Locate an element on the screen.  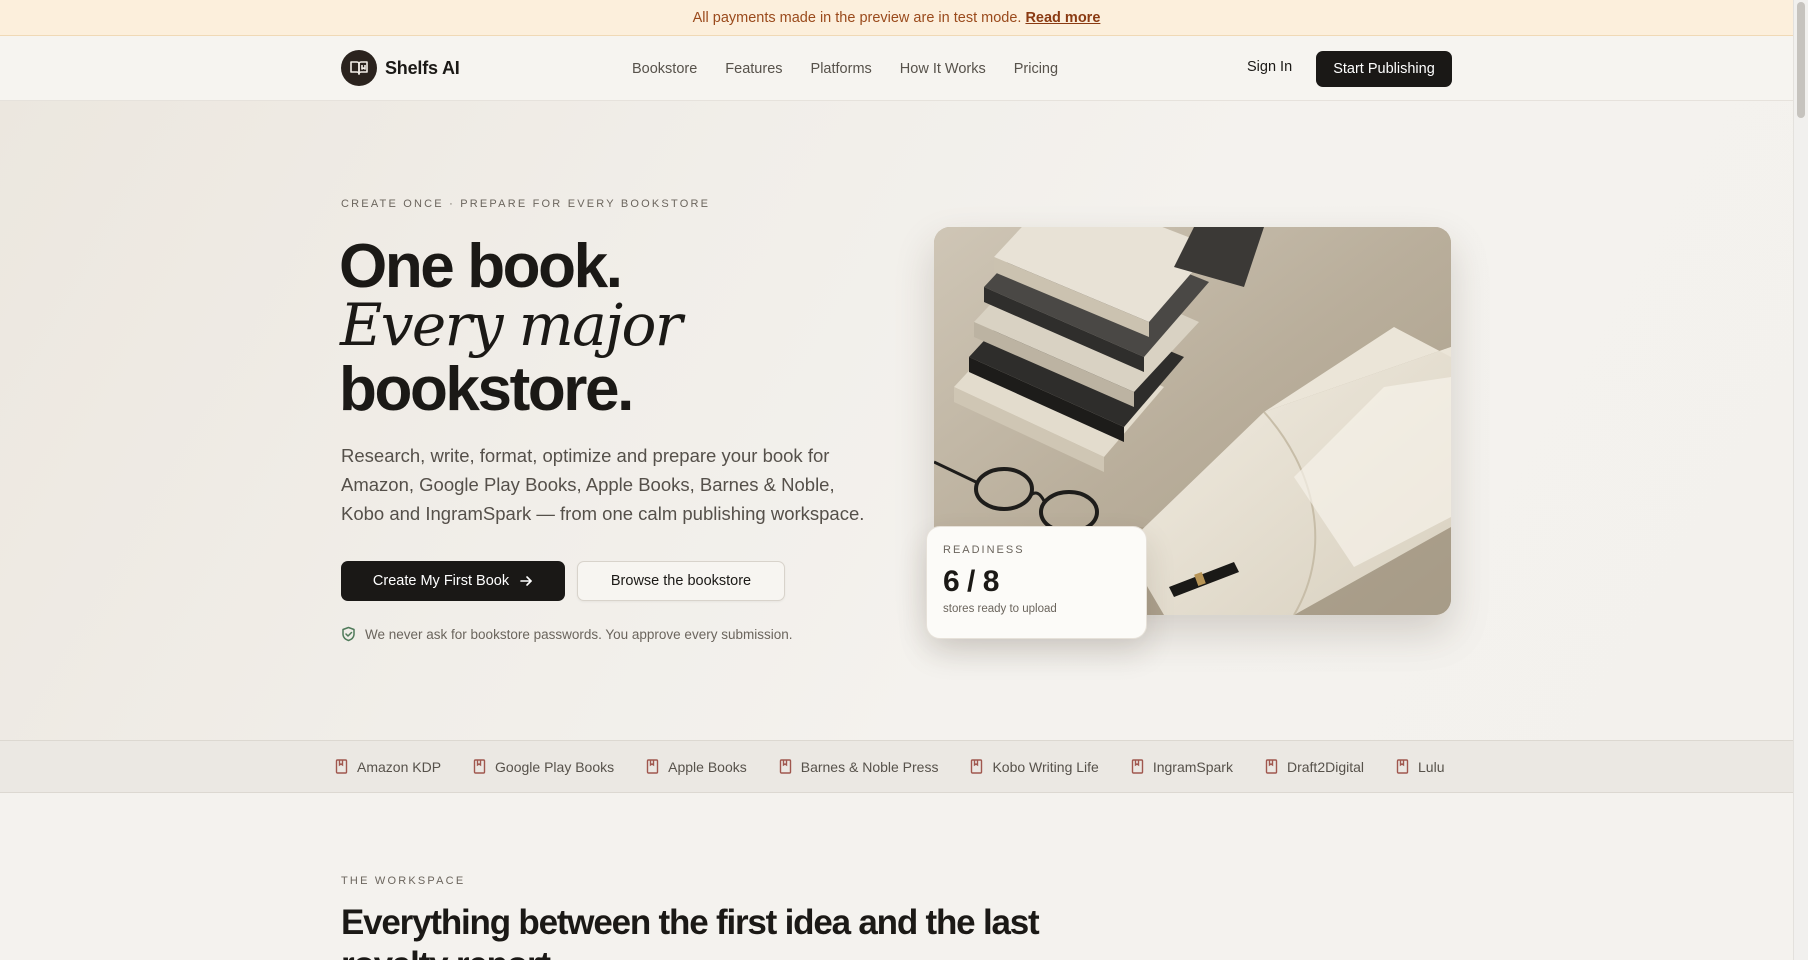
nav-item-how-it-works: How It Works is located at coordinates (943, 69).